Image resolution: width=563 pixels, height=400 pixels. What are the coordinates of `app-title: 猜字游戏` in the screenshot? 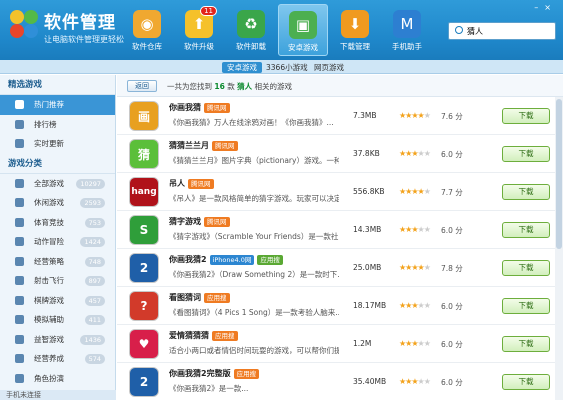 It's located at (185, 221).